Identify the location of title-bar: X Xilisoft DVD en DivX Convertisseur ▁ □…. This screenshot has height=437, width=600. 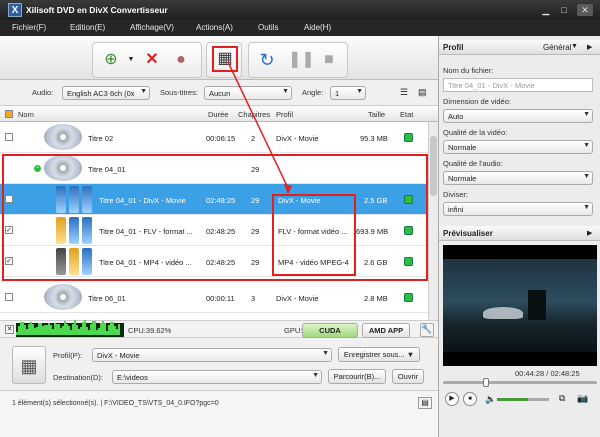
(300, 10).